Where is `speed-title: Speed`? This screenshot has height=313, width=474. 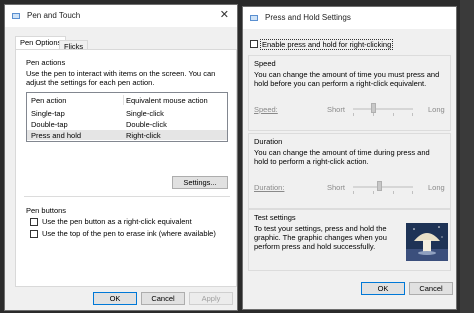 speed-title: Speed is located at coordinates (265, 63).